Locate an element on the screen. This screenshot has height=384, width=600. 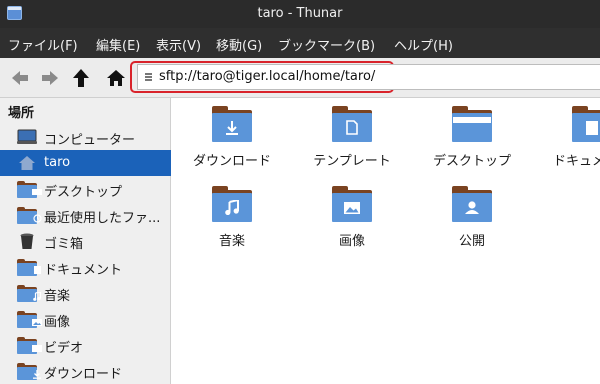
file-item-downloads: ダウンロード is located at coordinates (232, 136).